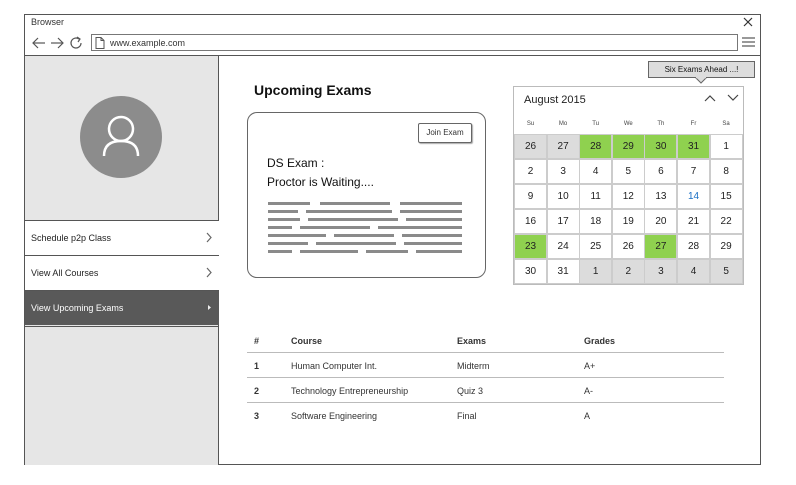 The height and width of the screenshot is (485, 796). I want to click on calendar-day: 30, so click(530, 271).